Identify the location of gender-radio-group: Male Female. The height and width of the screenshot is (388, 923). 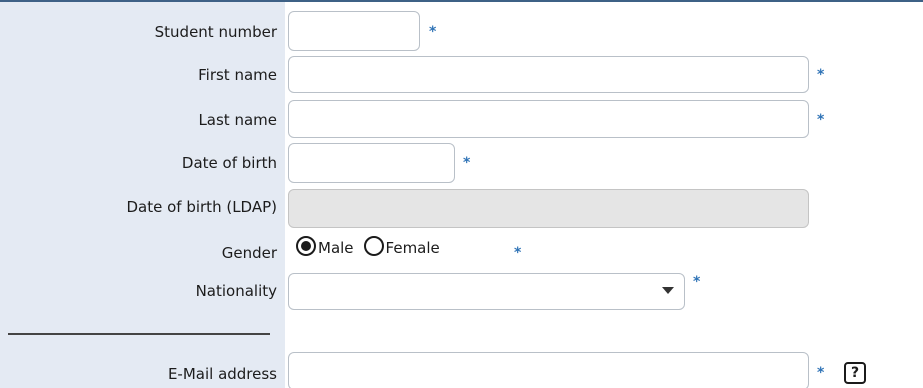
(373, 246).